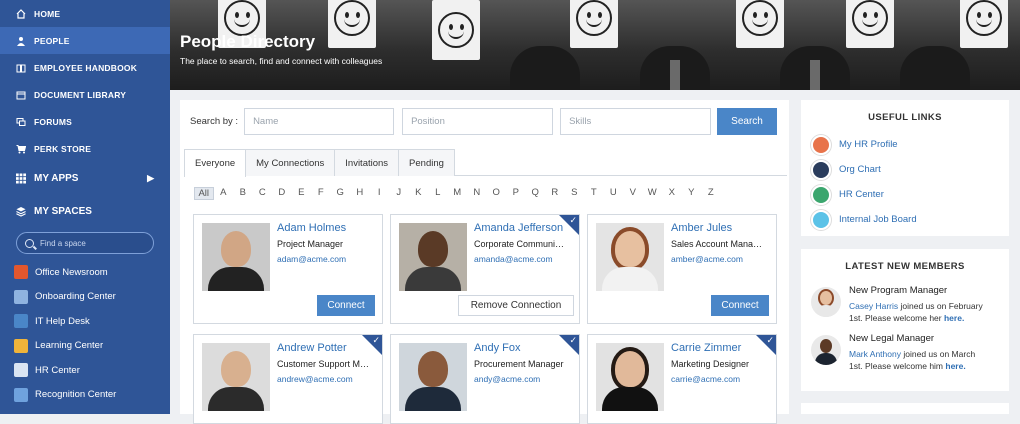 The width and height of the screenshot is (1020, 424). Describe the element at coordinates (85, 67) in the screenshot. I see `nav-employee-handbook: EMPLOYEE HANDBOOK` at that location.